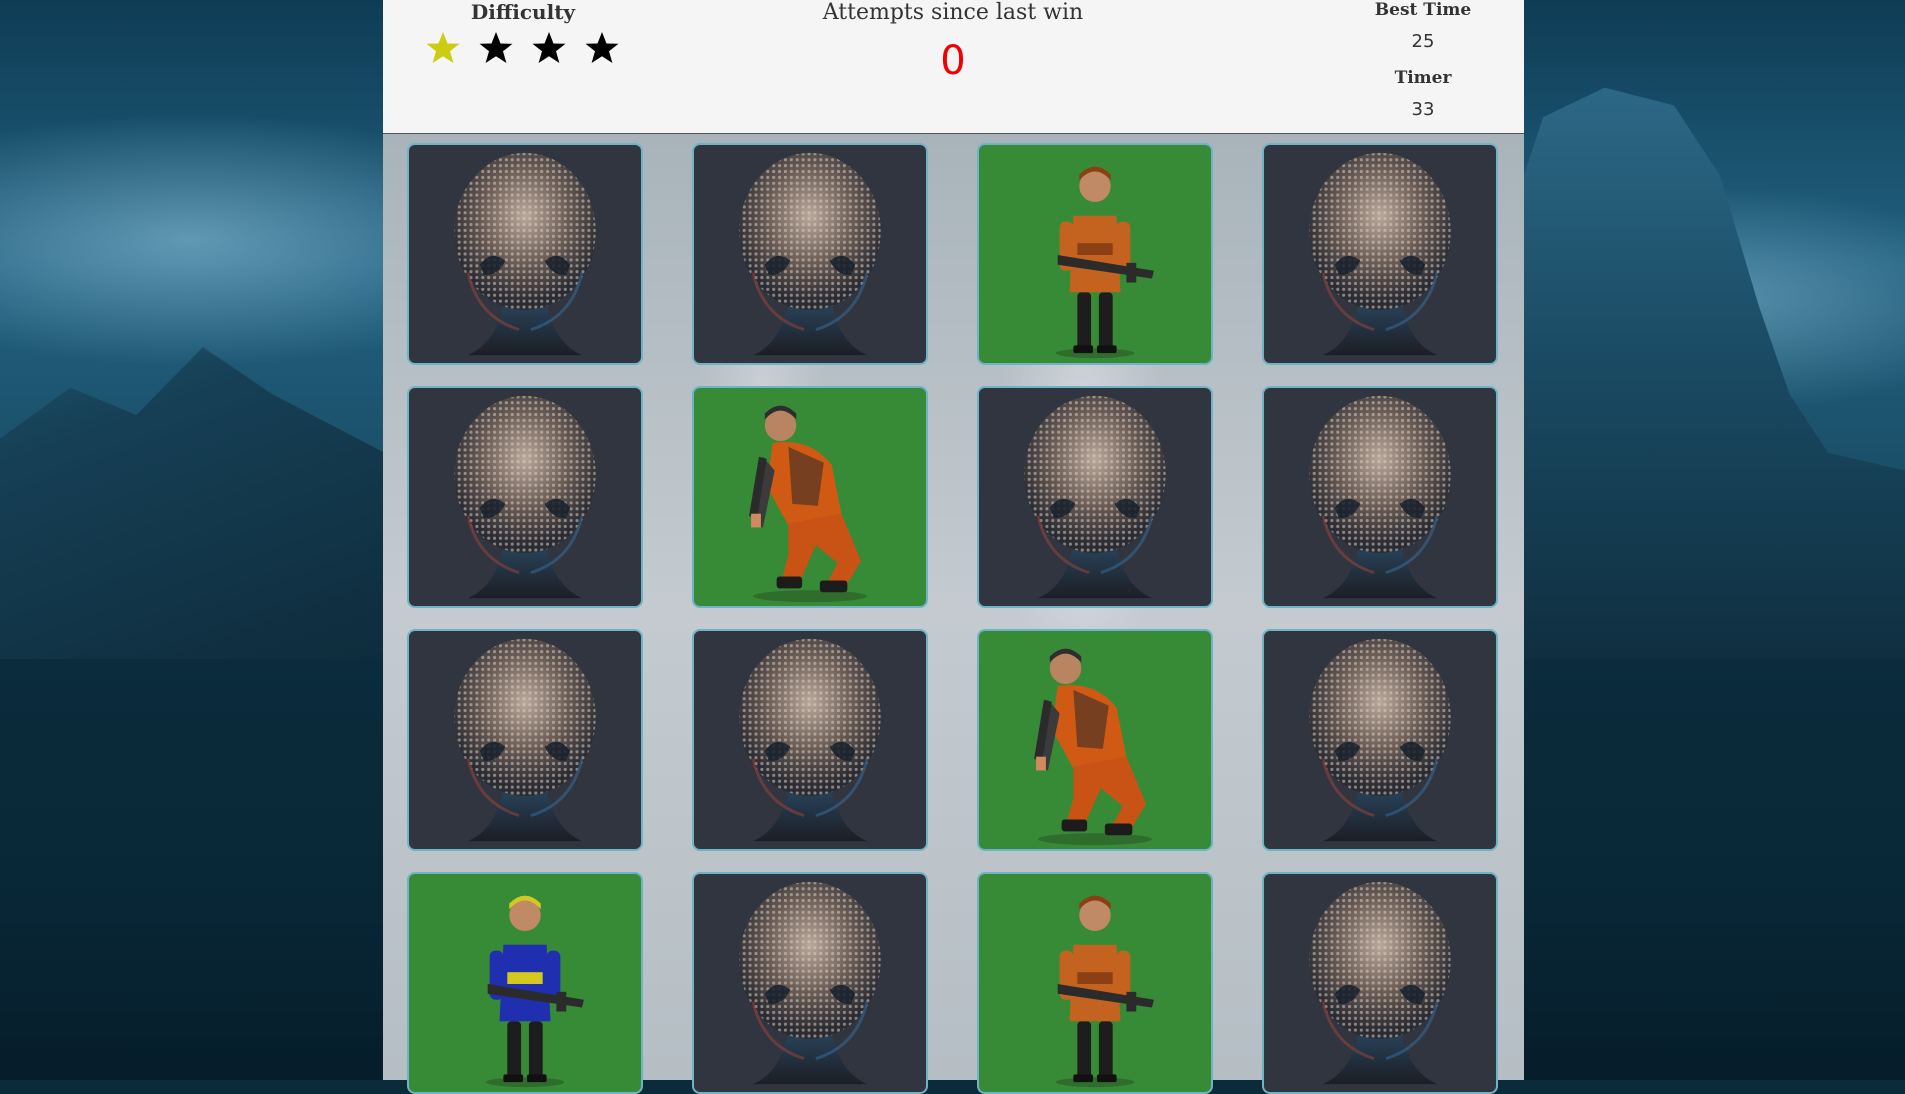 The image size is (1905, 1094). Describe the element at coordinates (443, 50) in the screenshot. I see `difficulty-star-1-icon` at that location.